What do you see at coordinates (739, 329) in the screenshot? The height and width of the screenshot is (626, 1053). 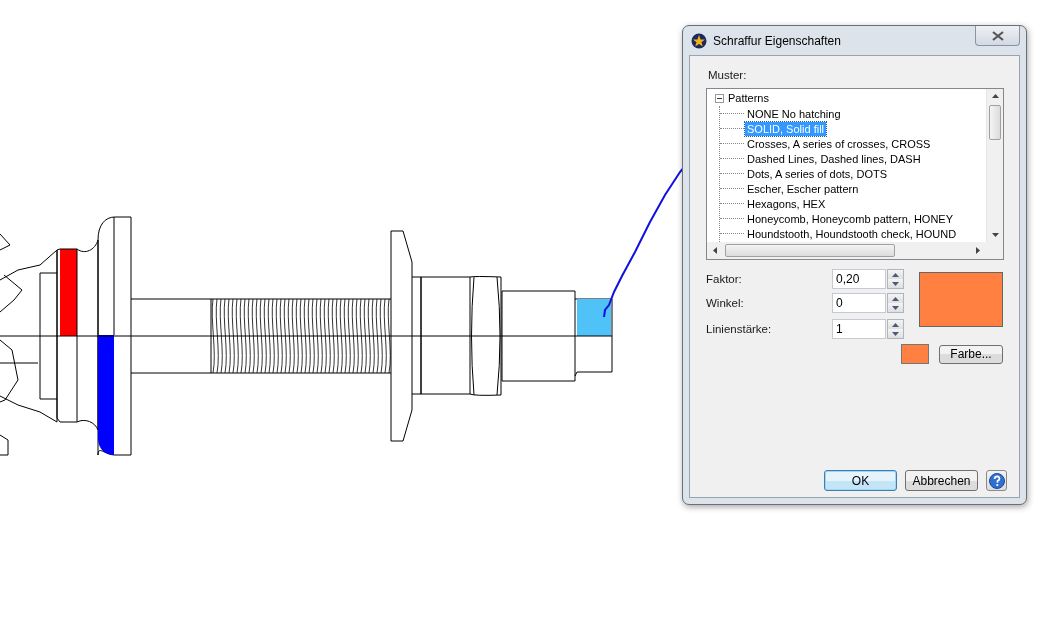 I see `field-label: Linienstärke:` at bounding box center [739, 329].